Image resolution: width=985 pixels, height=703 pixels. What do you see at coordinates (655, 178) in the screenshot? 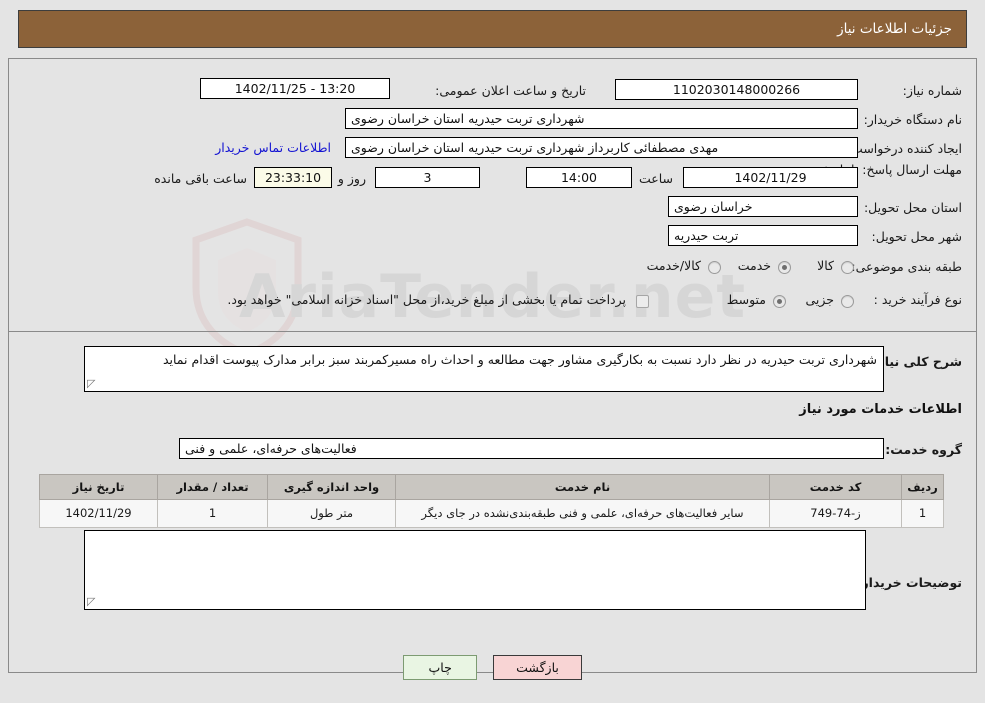
I see `hour-label: ساعت` at bounding box center [655, 178].